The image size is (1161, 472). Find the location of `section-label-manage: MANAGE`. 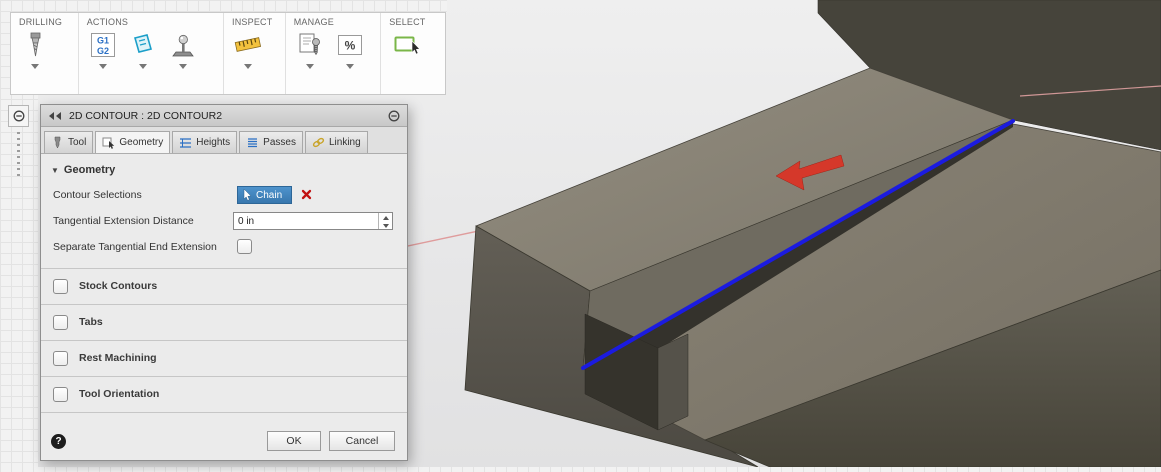

section-label-manage: MANAGE is located at coordinates (313, 22).